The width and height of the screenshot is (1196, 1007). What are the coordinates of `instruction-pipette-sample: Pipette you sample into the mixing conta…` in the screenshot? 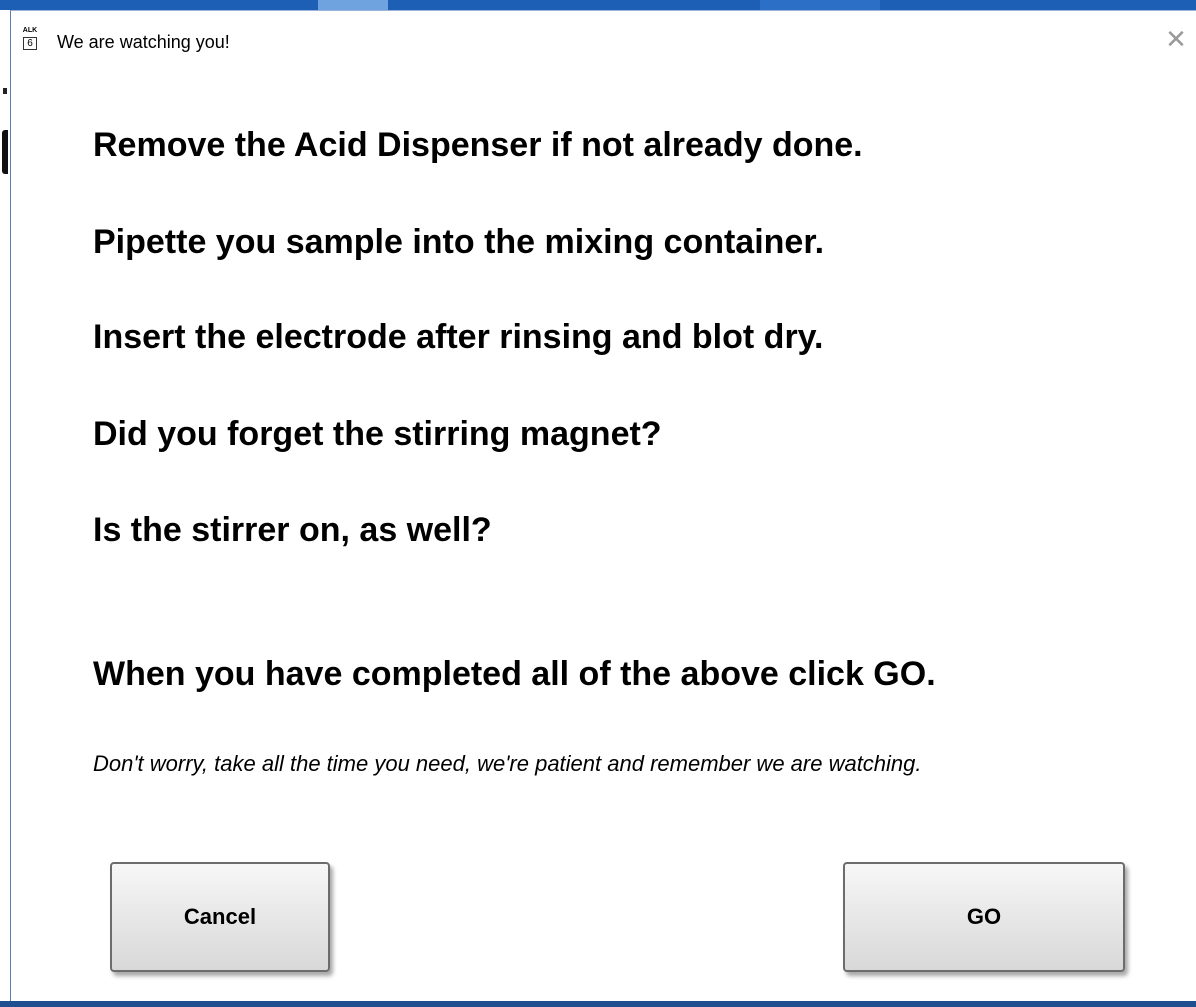 It's located at (459, 242).